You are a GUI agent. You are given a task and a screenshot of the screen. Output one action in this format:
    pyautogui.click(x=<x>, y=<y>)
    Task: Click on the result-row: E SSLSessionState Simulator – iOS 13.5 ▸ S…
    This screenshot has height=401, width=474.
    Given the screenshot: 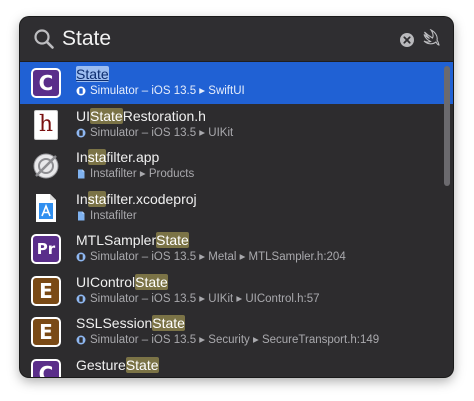 What is the action you would take?
    pyautogui.click(x=236, y=332)
    